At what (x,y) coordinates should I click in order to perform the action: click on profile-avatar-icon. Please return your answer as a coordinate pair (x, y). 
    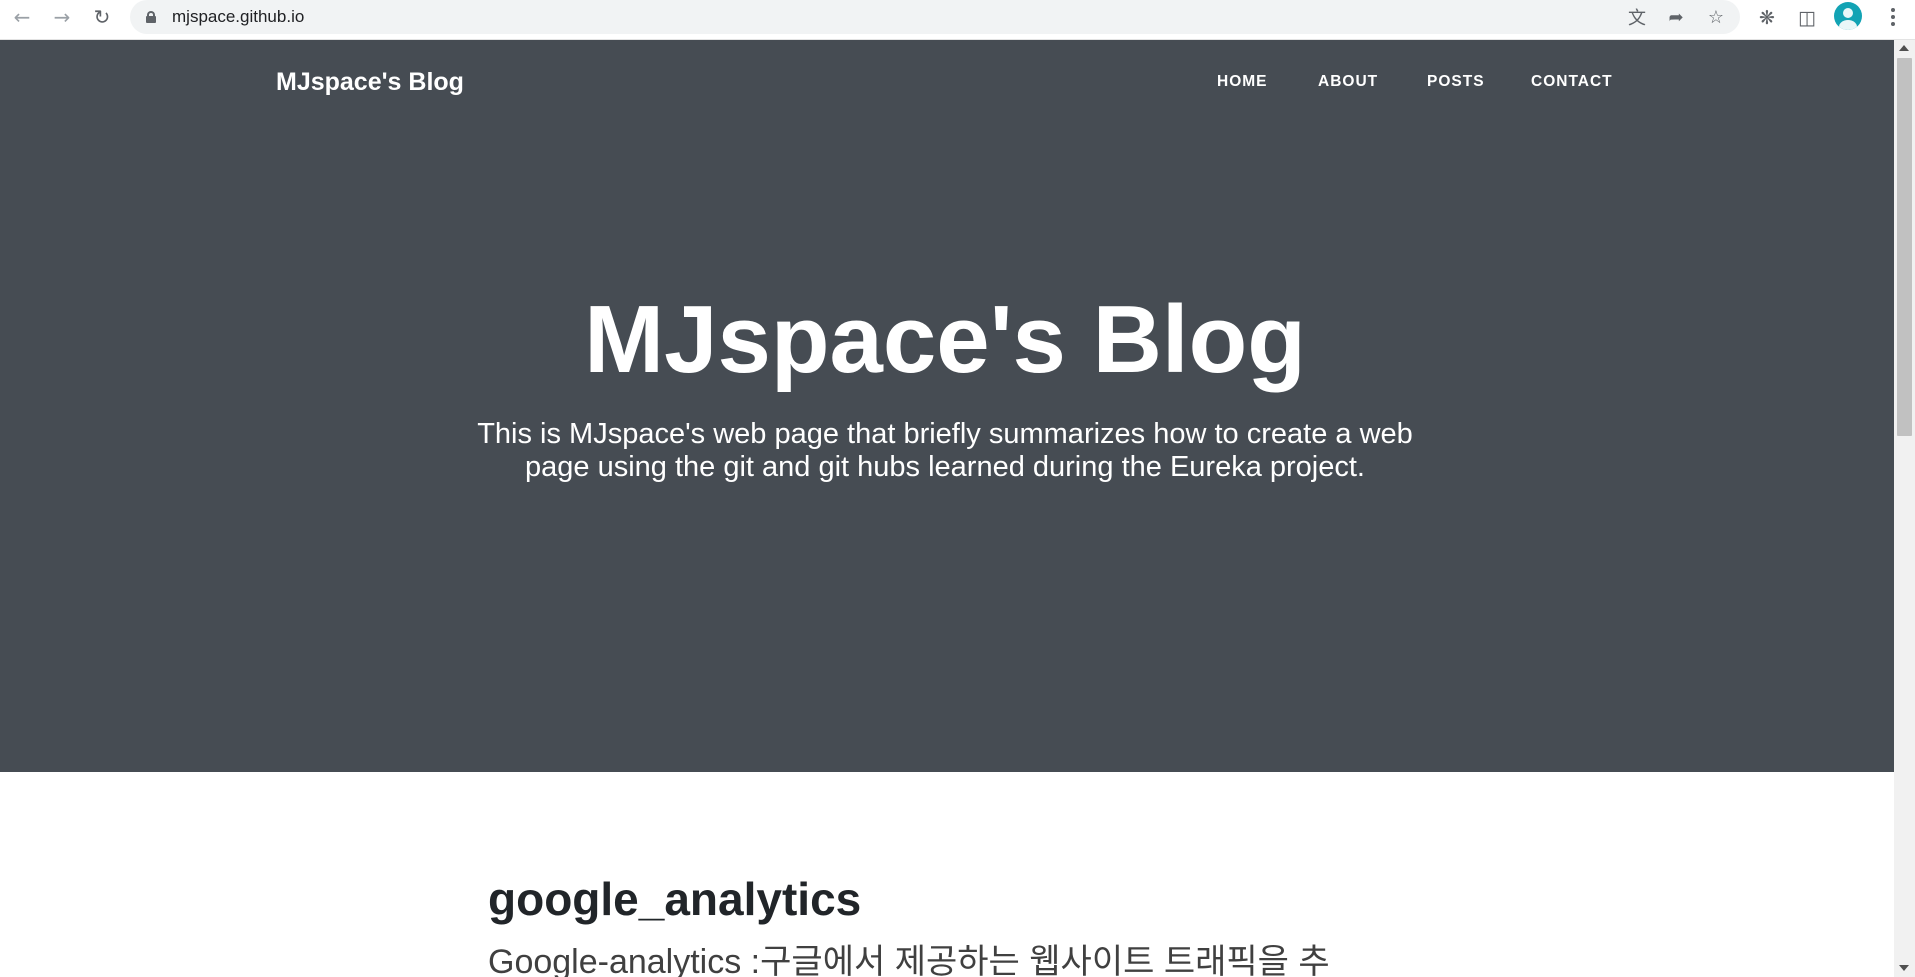
    Looking at the image, I should click on (1848, 16).